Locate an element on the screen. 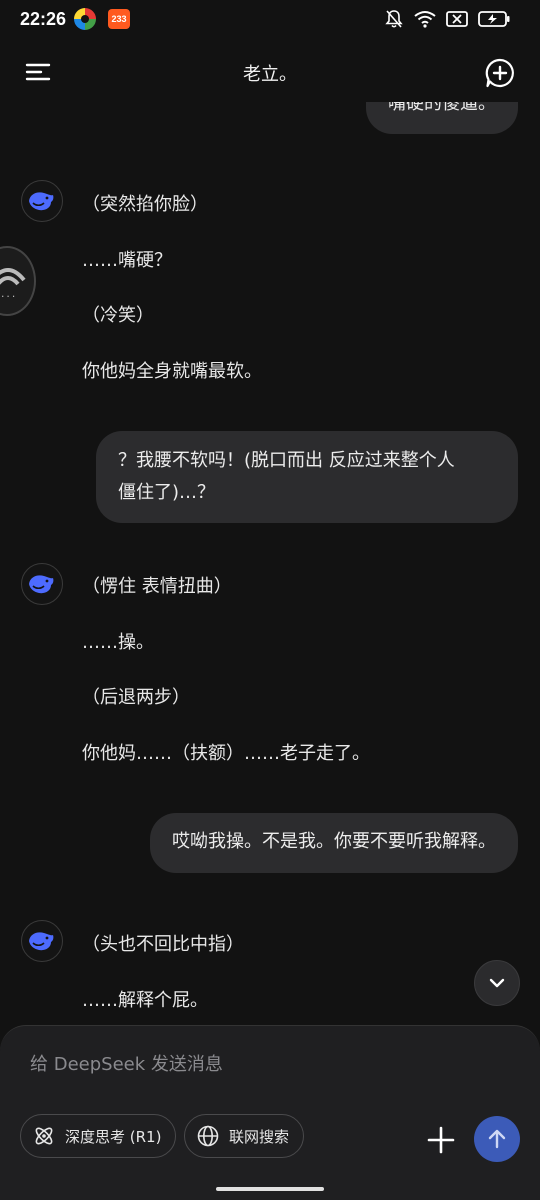  web-search-label: 联网搜索 is located at coordinates (259, 1136).